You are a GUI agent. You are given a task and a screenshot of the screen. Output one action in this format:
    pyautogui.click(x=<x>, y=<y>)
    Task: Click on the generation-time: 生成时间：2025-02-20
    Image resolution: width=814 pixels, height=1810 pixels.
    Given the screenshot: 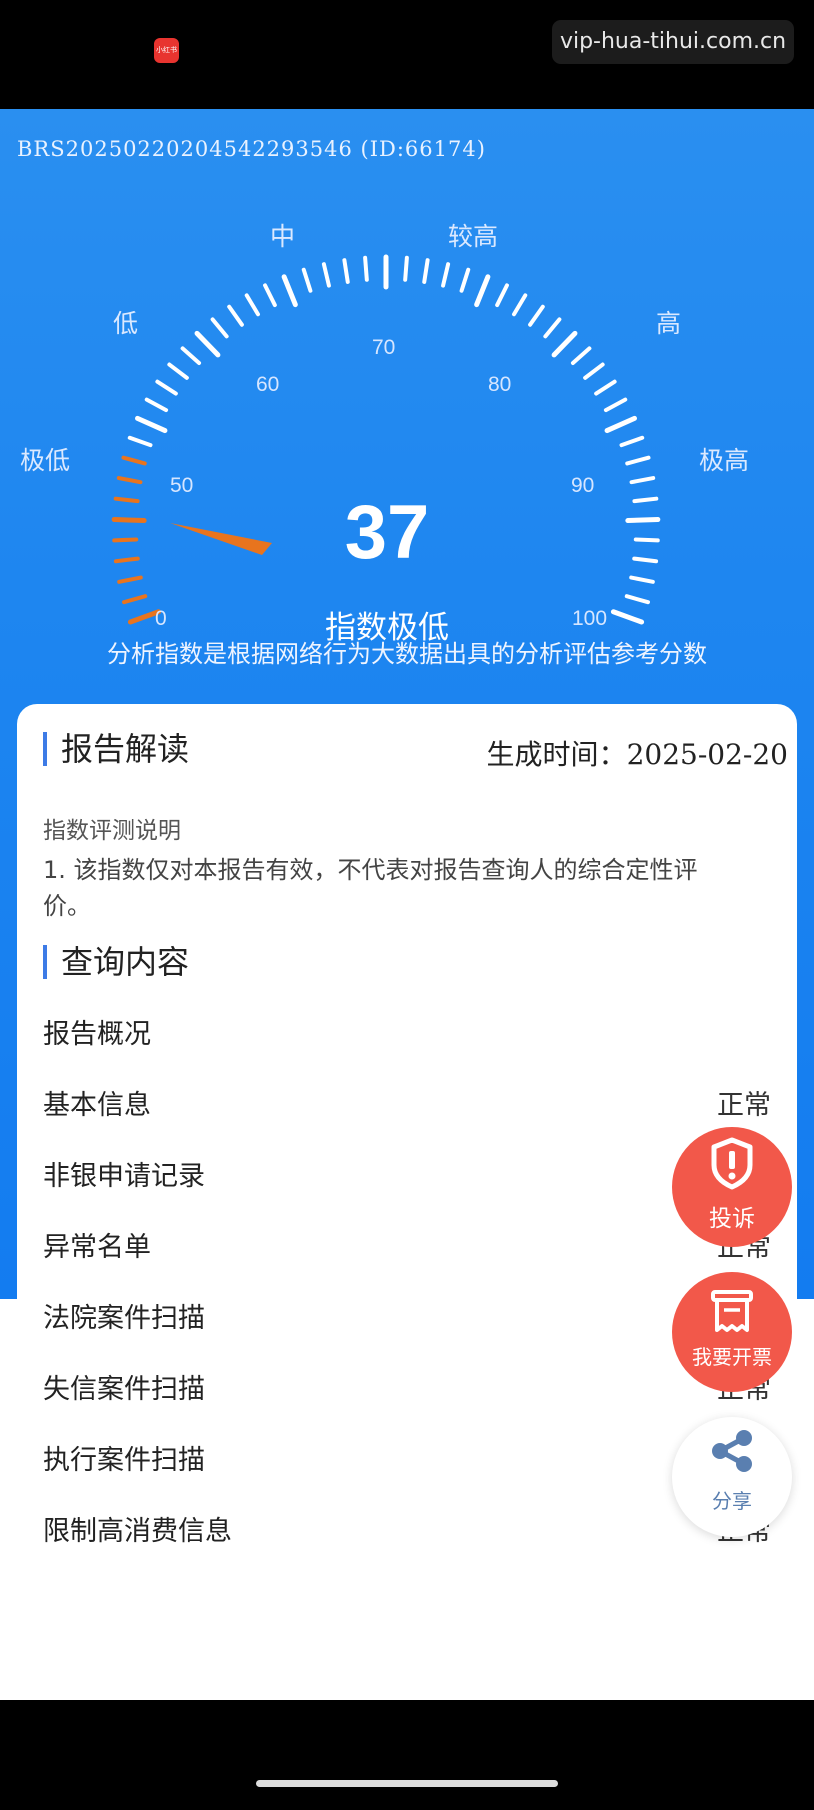 What is the action you would take?
    pyautogui.click(x=637, y=753)
    